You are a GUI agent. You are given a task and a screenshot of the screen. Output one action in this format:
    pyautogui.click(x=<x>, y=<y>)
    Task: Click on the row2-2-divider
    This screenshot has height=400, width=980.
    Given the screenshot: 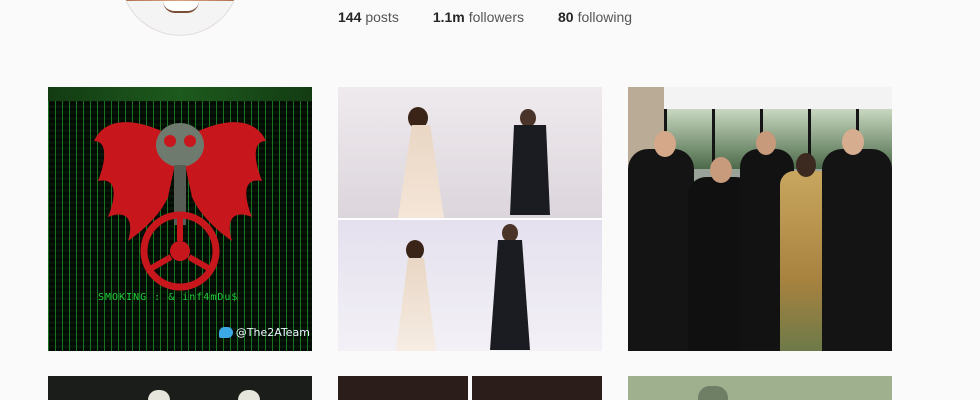 What is the action you would take?
    pyautogui.click(x=470, y=388)
    